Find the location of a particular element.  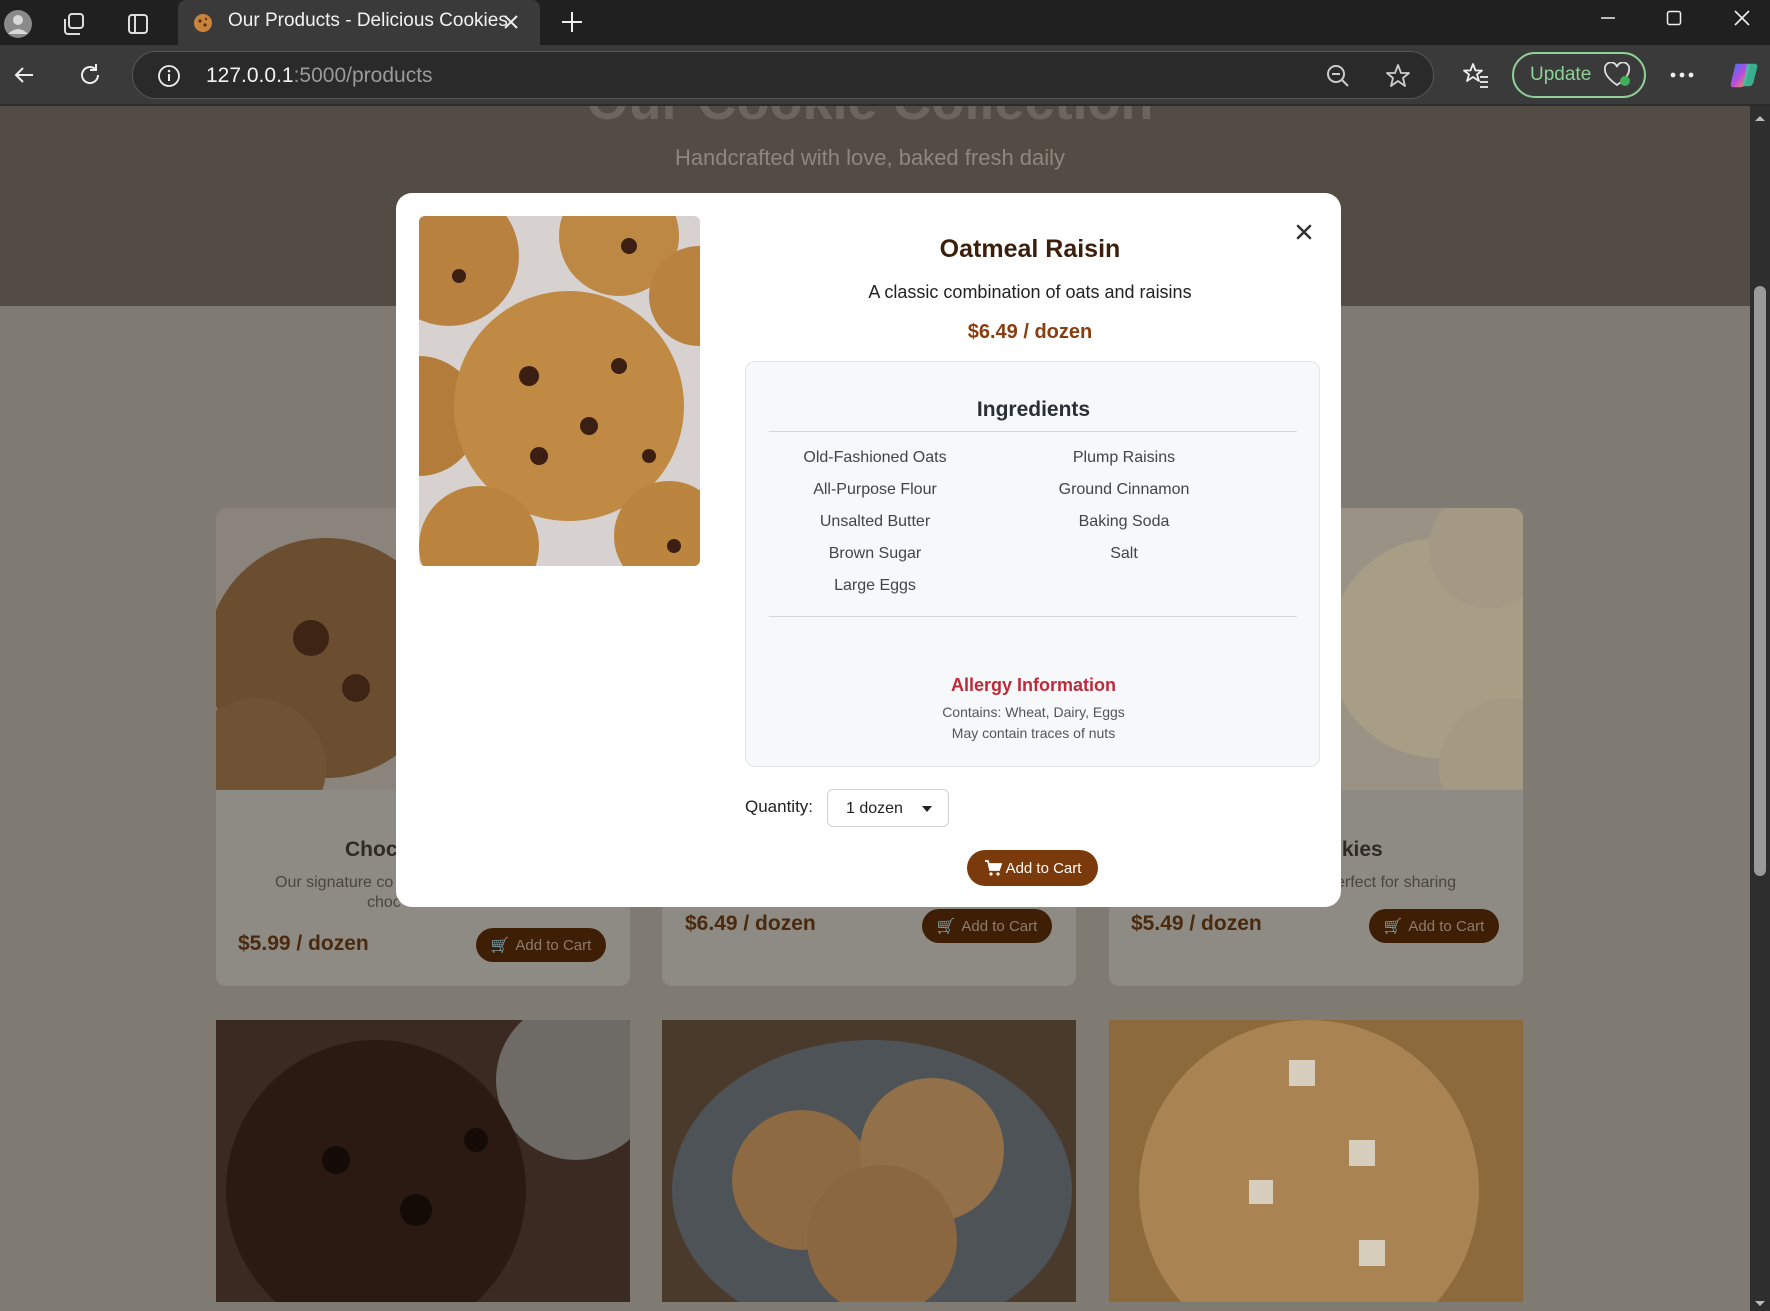

page-title: Our Cookie Collection is located at coordinates (870, 119).